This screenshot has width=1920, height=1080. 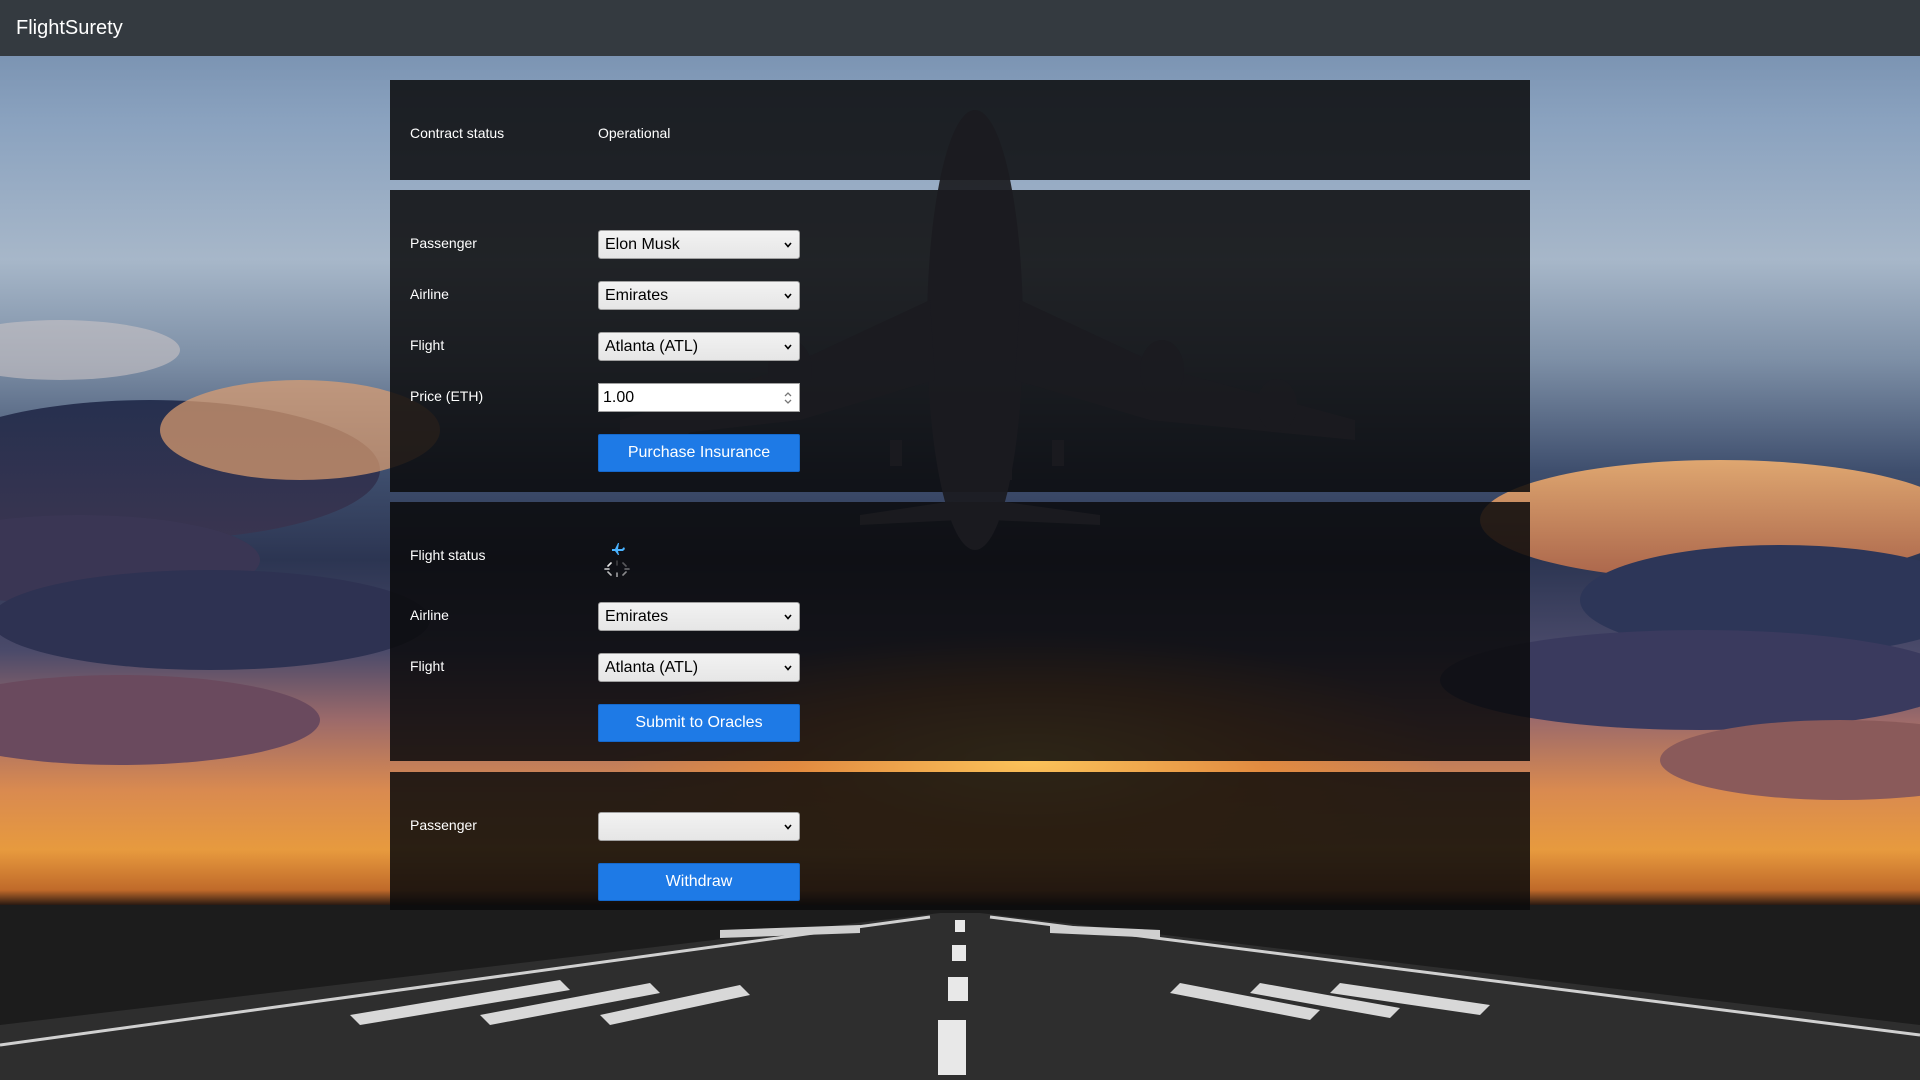 What do you see at coordinates (699, 826) in the screenshot?
I see `withdraw-passenger-select` at bounding box center [699, 826].